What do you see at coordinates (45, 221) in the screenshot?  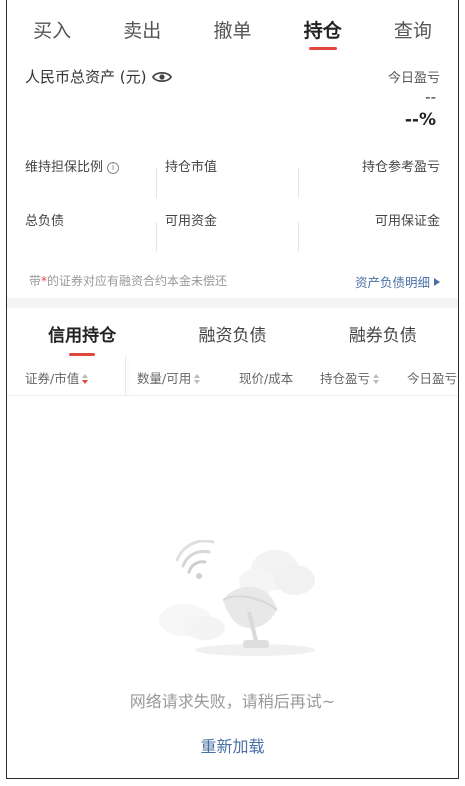 I see `total-liability-label: 总负债` at bounding box center [45, 221].